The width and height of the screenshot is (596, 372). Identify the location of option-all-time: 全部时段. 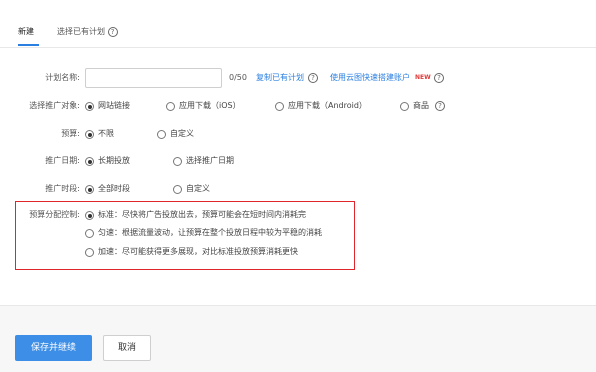
(114, 189).